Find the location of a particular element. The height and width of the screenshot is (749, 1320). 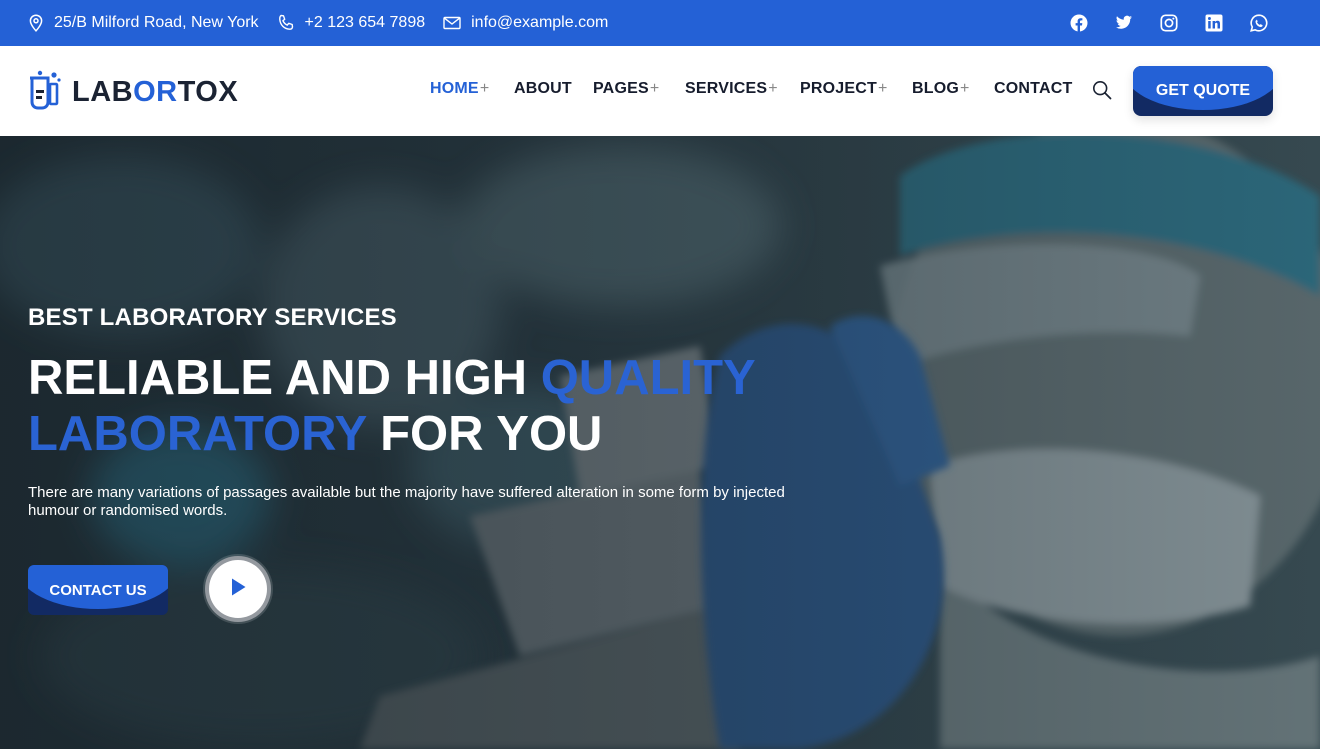

nav-label: SERVICES is located at coordinates (726, 88).